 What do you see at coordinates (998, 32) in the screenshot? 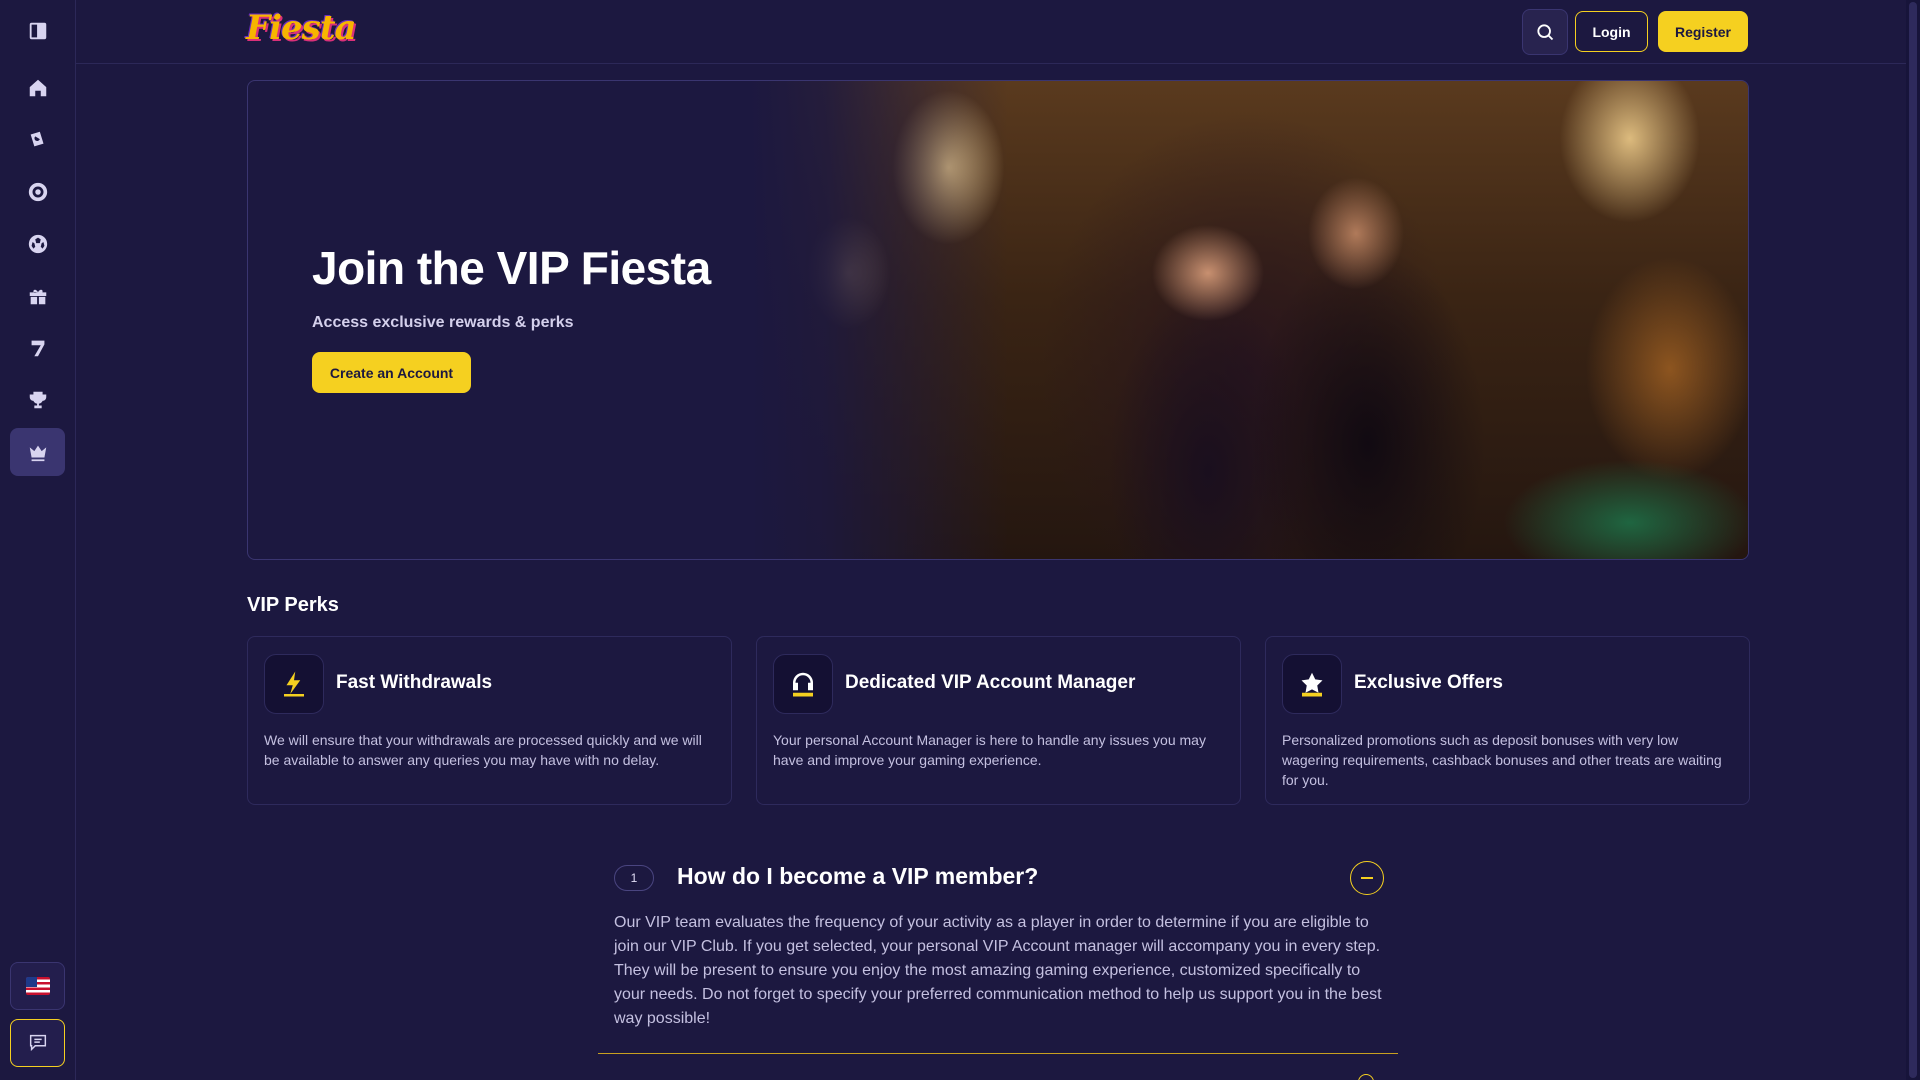
I see `top-header: Fiesta Login Register` at bounding box center [998, 32].